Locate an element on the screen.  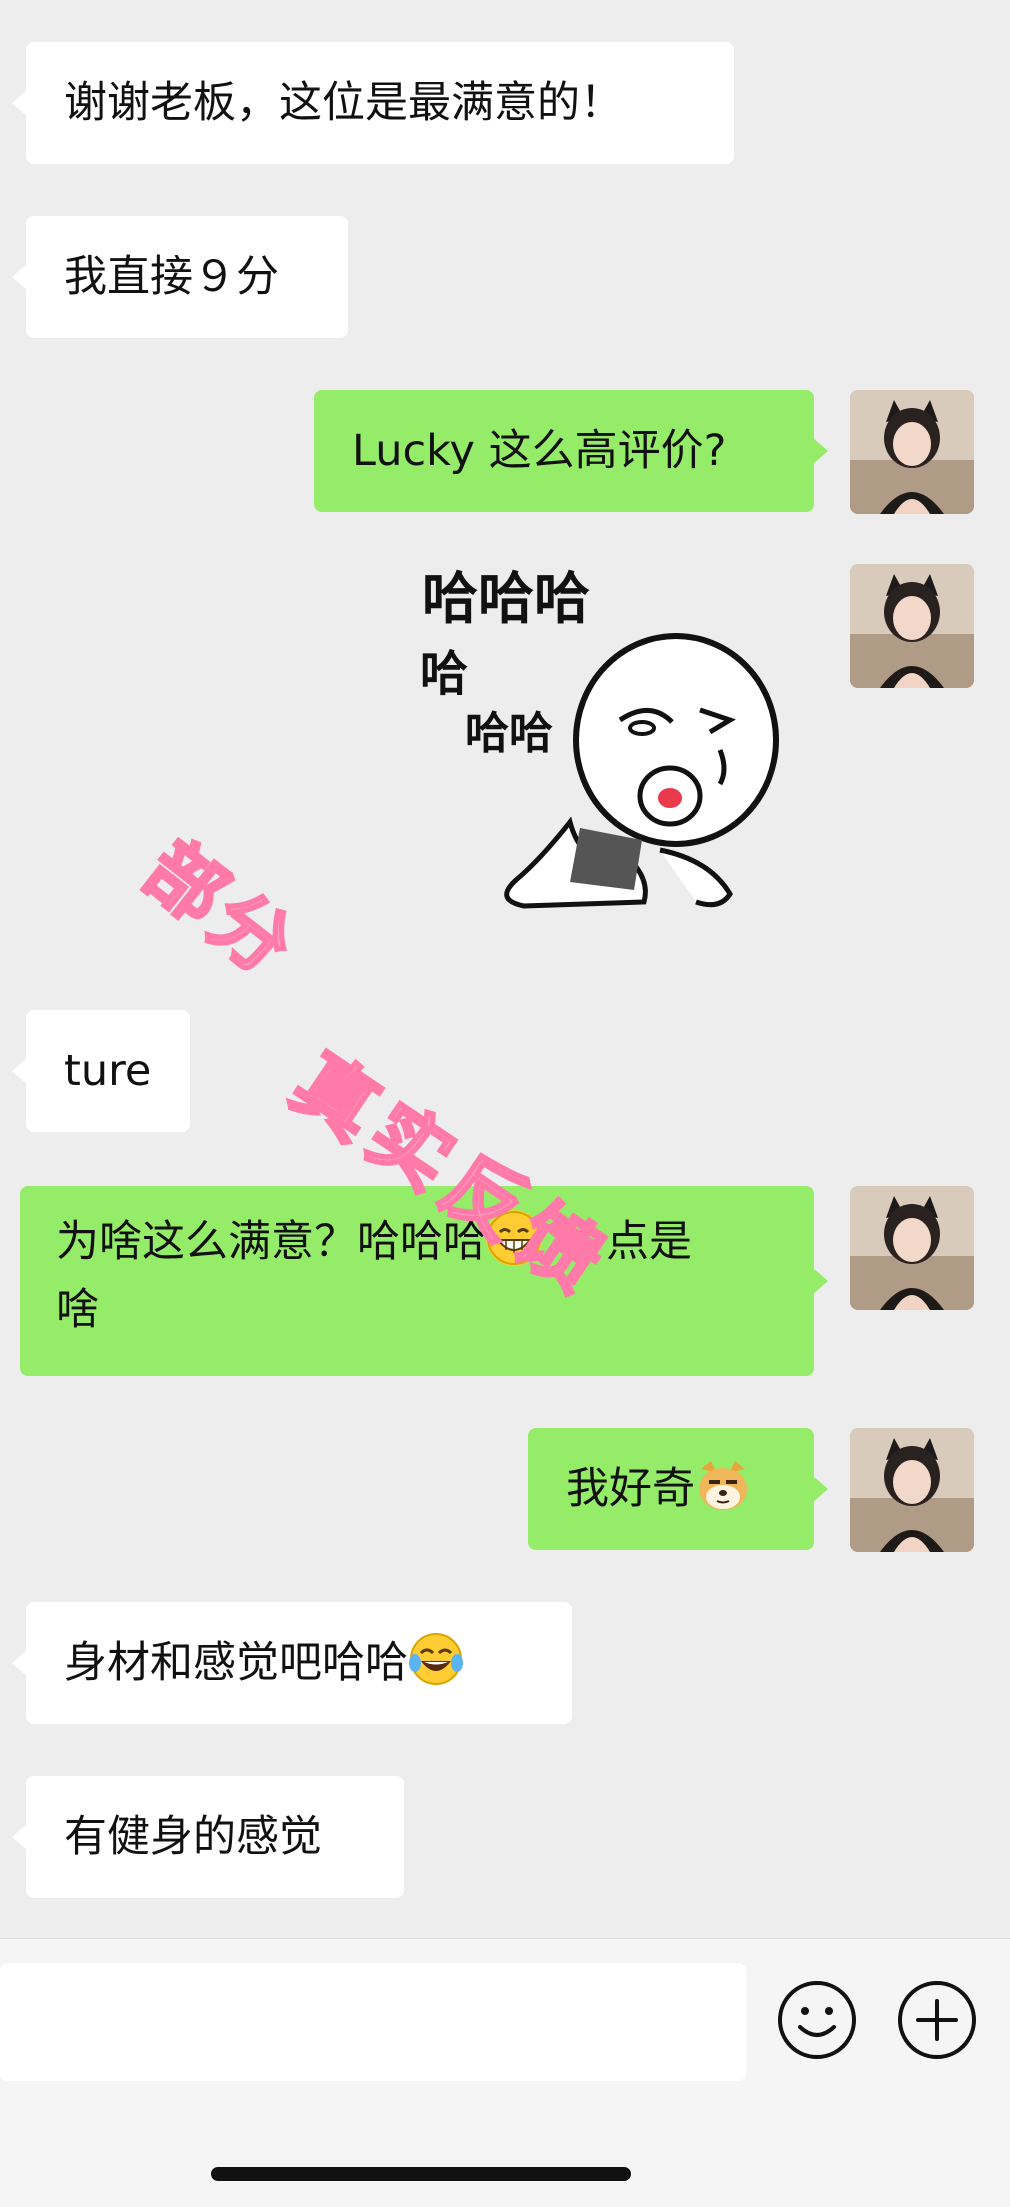
message-text: 我好奇 is located at coordinates (630, 1489).